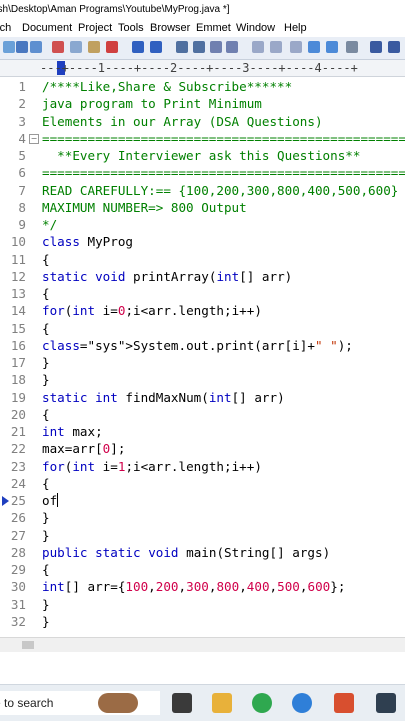  I want to click on file-explorer-icon, so click(222, 703).